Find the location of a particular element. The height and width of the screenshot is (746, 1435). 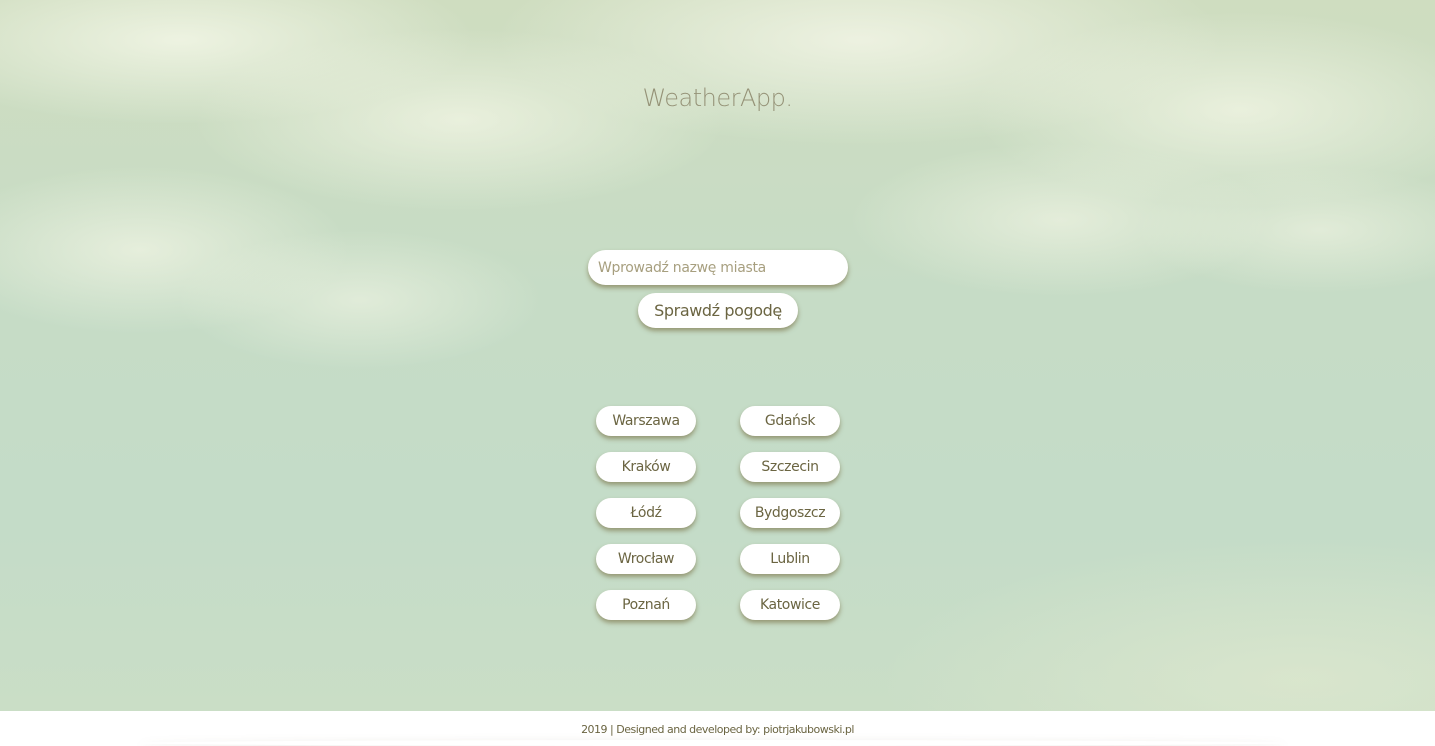

city-button-szczecin: Szczecin is located at coordinates (790, 467).